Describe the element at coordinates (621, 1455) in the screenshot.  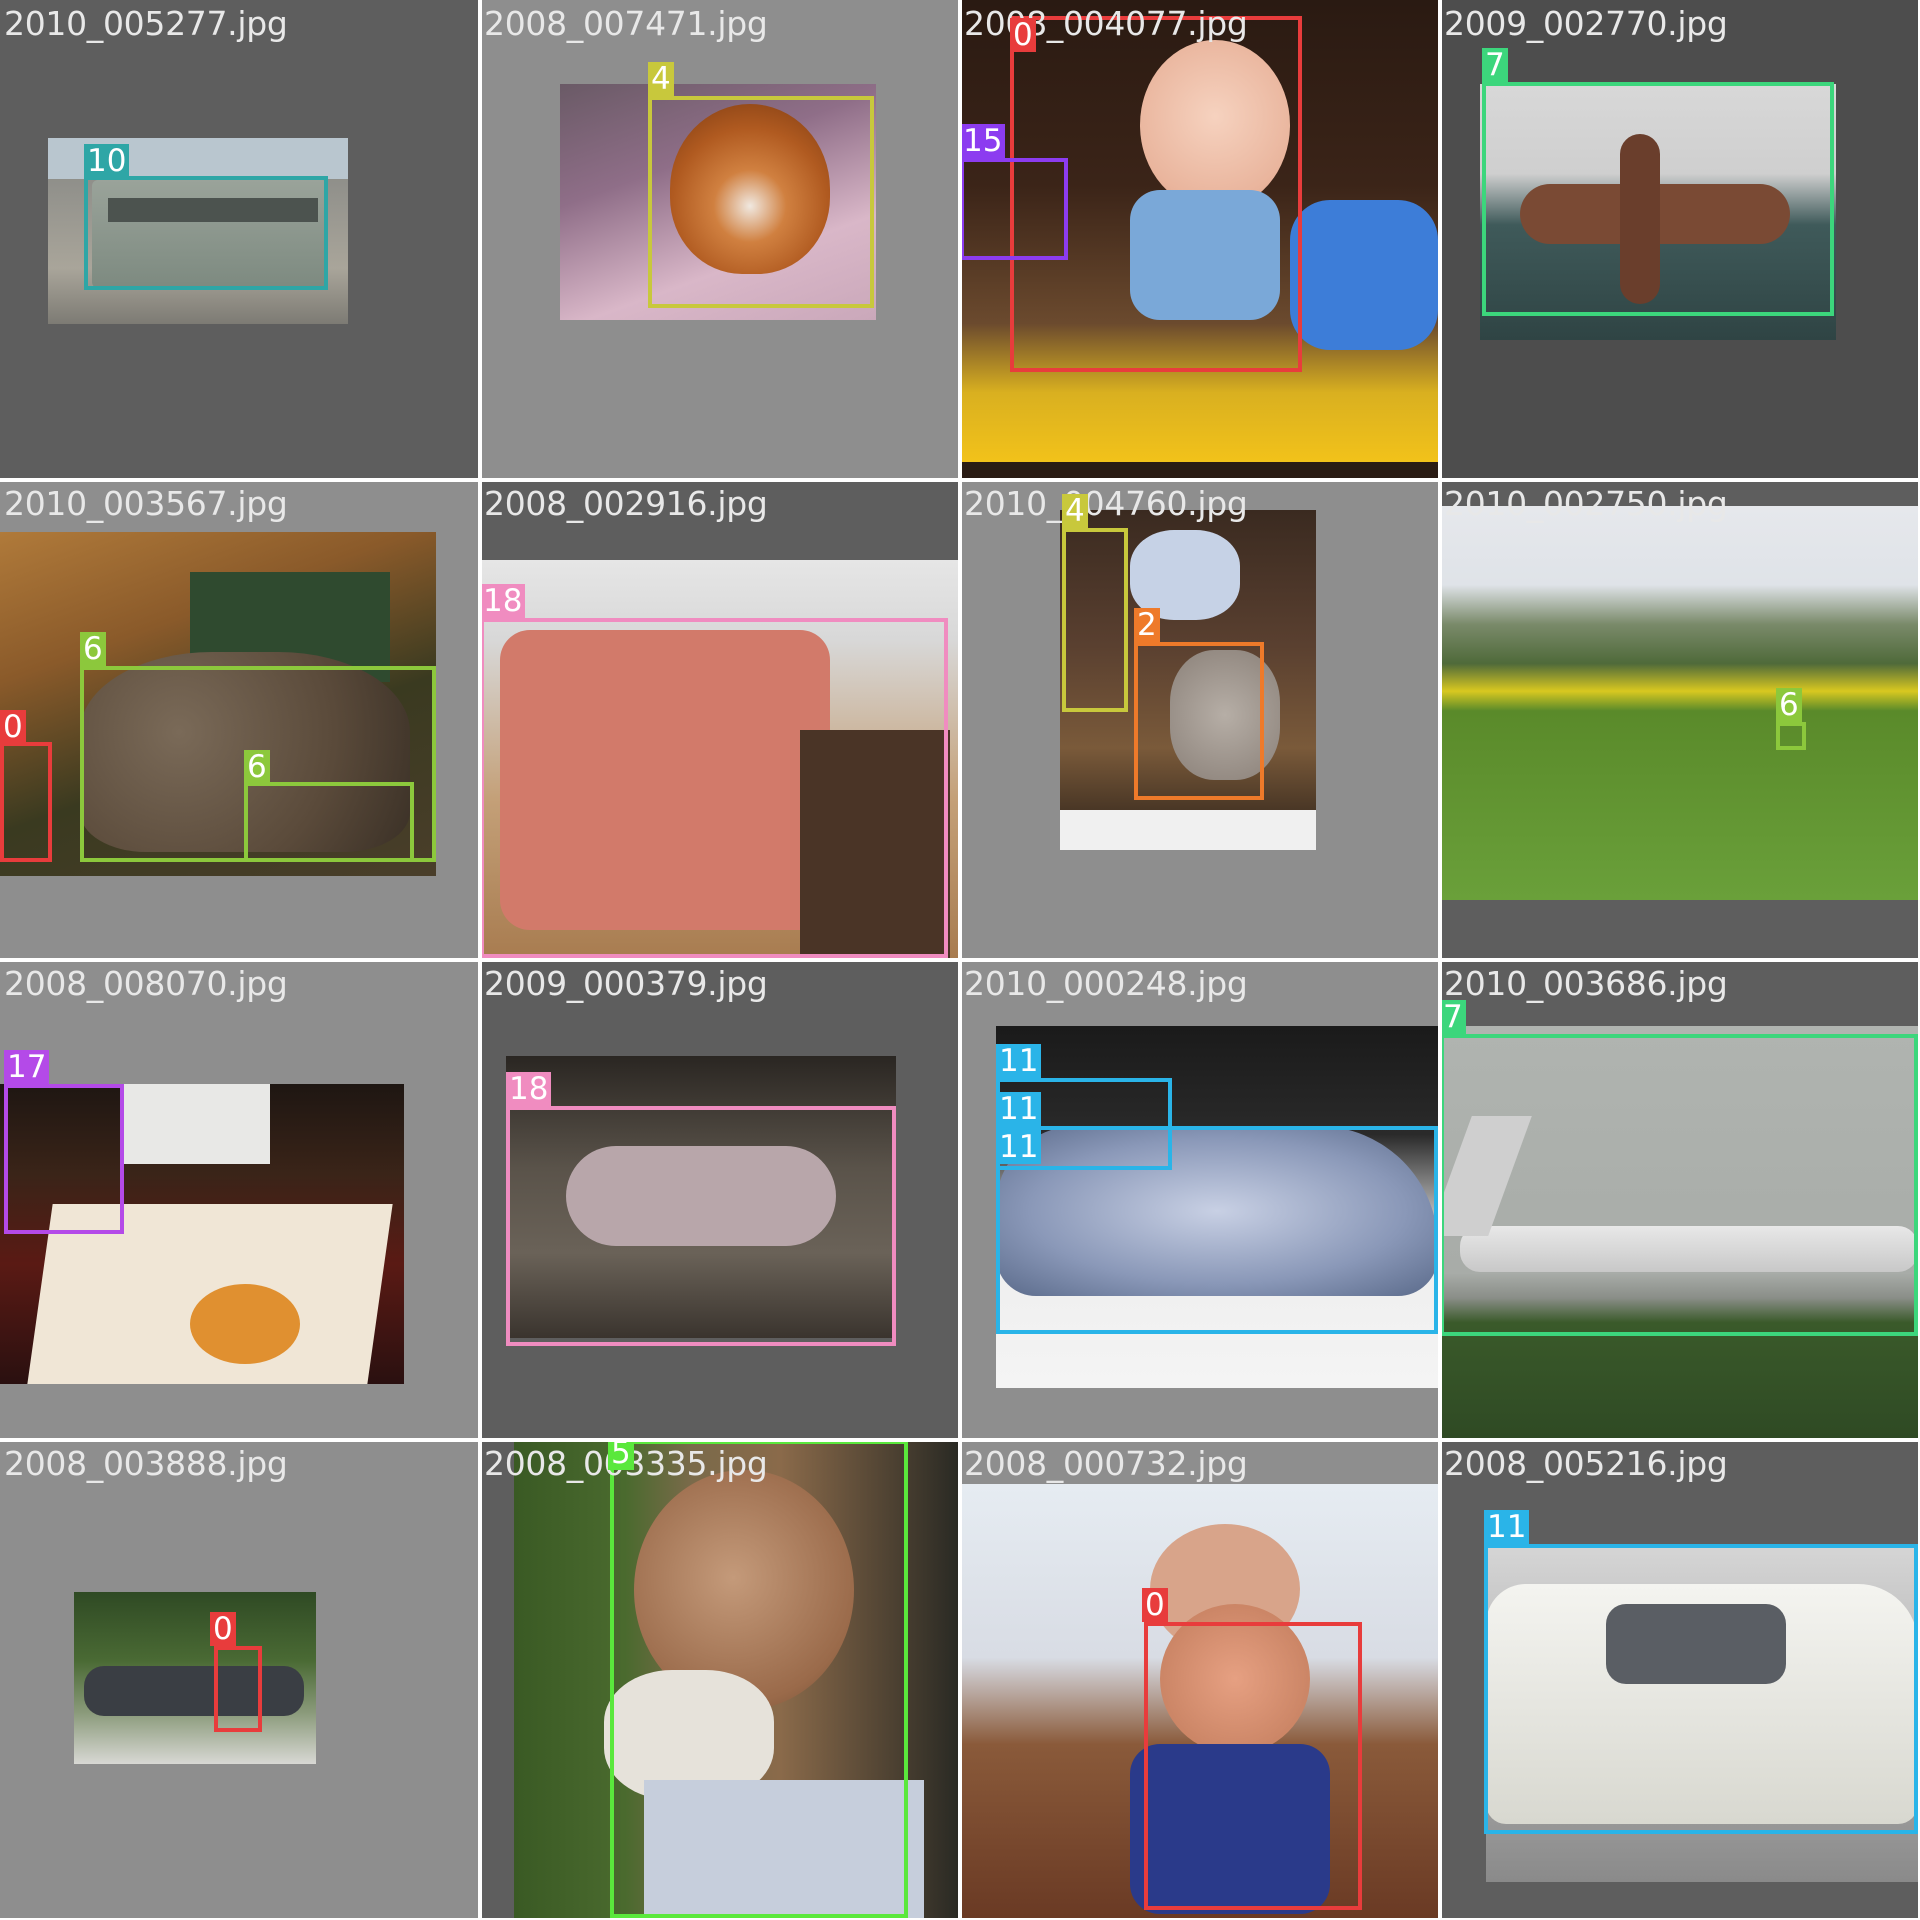
I see `box-label: 5` at that location.